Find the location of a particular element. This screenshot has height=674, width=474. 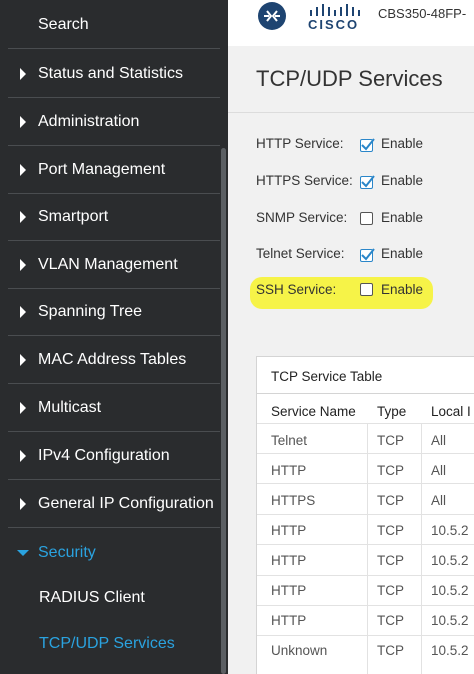

column-header-type: Type is located at coordinates (391, 411).